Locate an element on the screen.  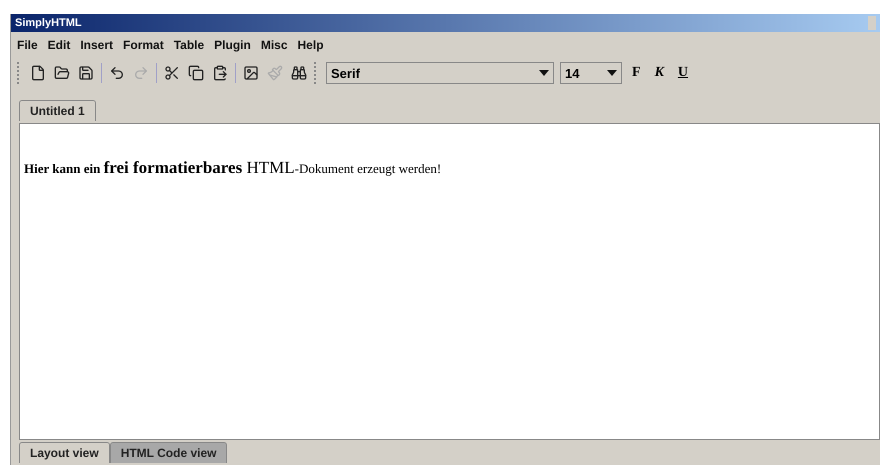
picture-icon is located at coordinates (251, 73).